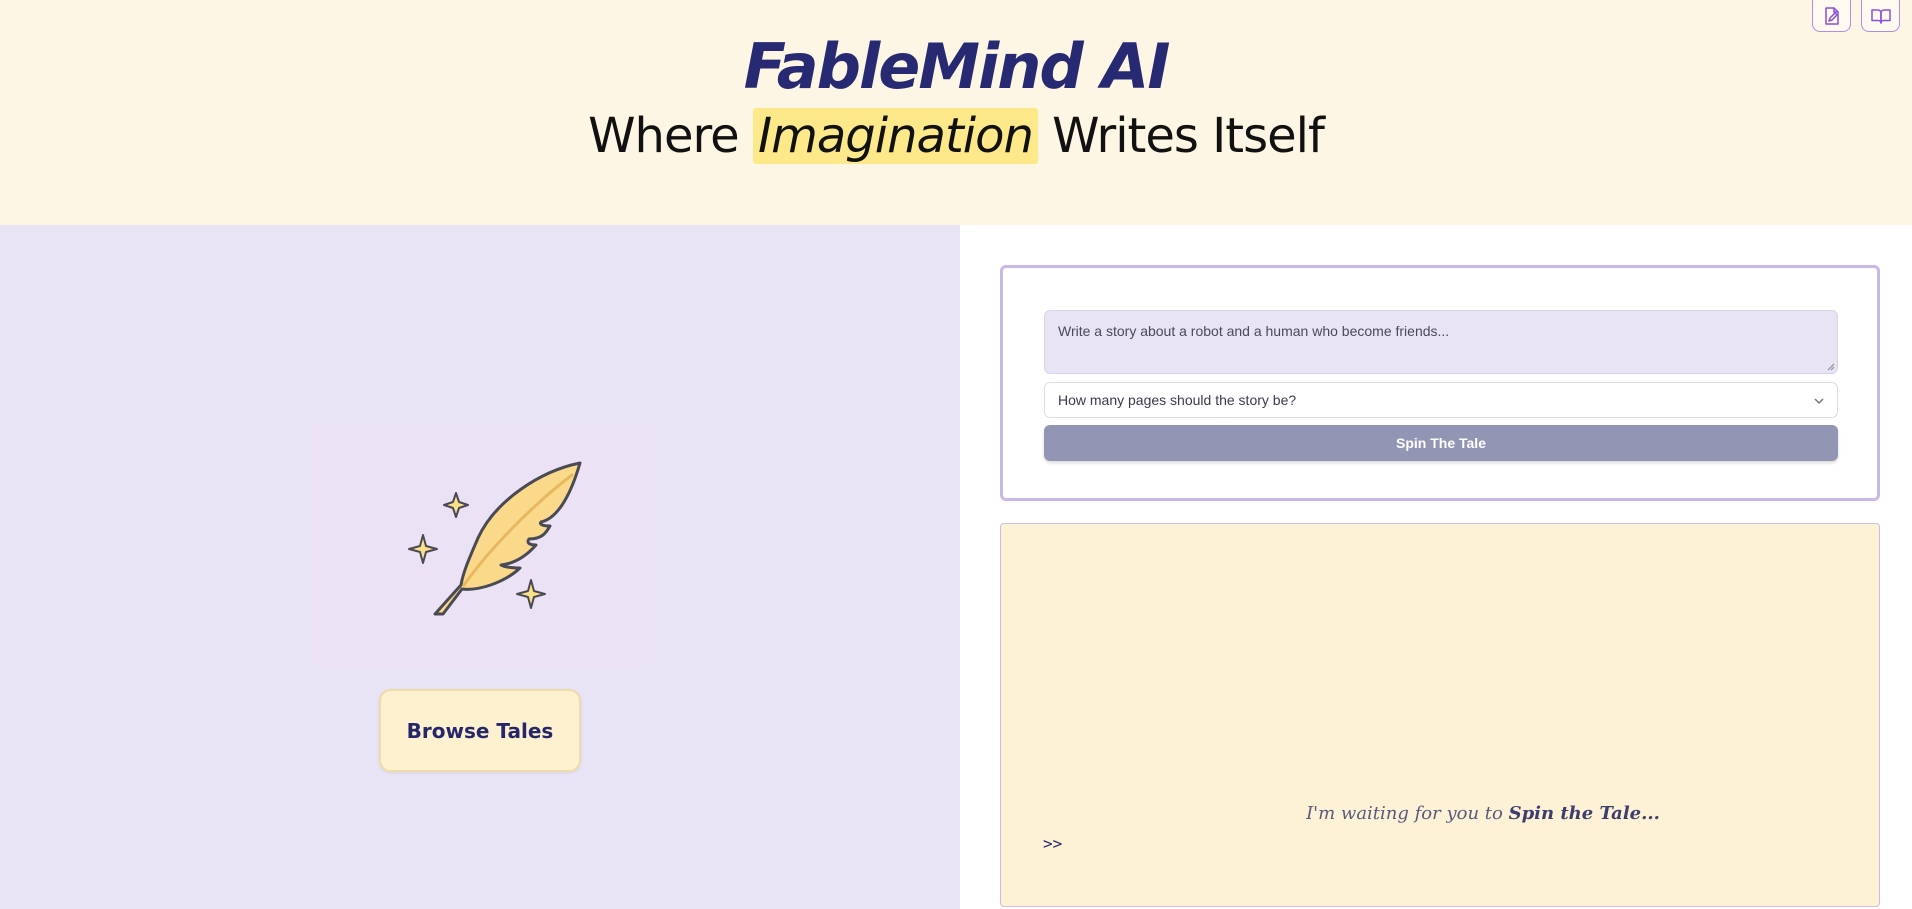 The height and width of the screenshot is (909, 1912). Describe the element at coordinates (1188, 136) in the screenshot. I see `tagline-end: Writes Itself` at that location.